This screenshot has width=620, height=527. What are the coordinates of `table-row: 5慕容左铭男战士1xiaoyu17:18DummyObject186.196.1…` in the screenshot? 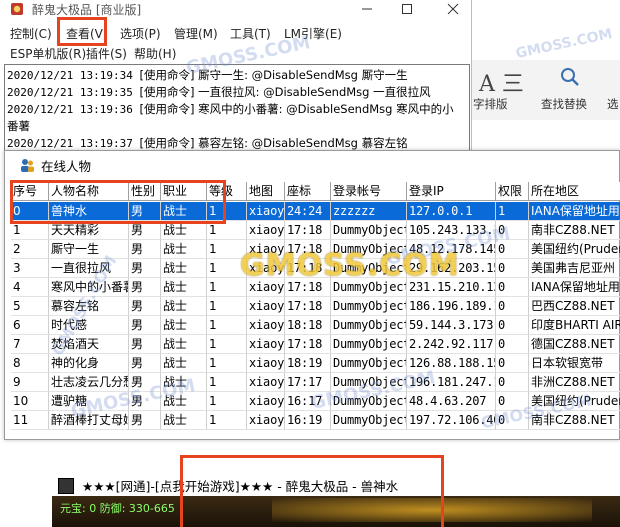 It's located at (315, 306).